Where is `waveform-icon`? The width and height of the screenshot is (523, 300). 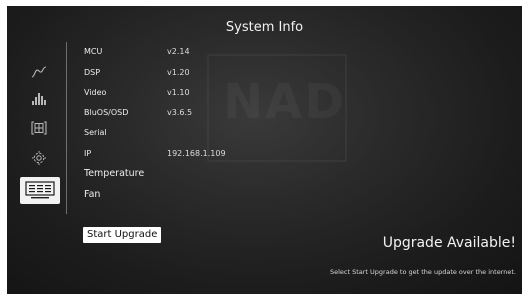
waveform-icon is located at coordinates (39, 72).